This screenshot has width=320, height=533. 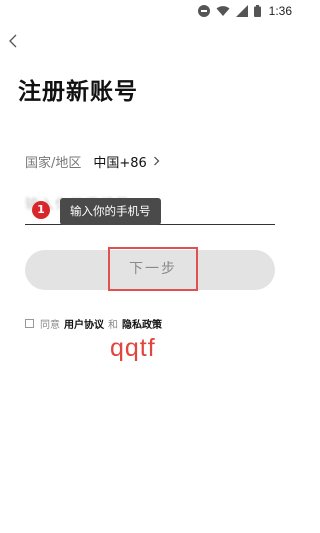 What do you see at coordinates (84, 323) in the screenshot?
I see `user-agreement-link: 用户协议` at bounding box center [84, 323].